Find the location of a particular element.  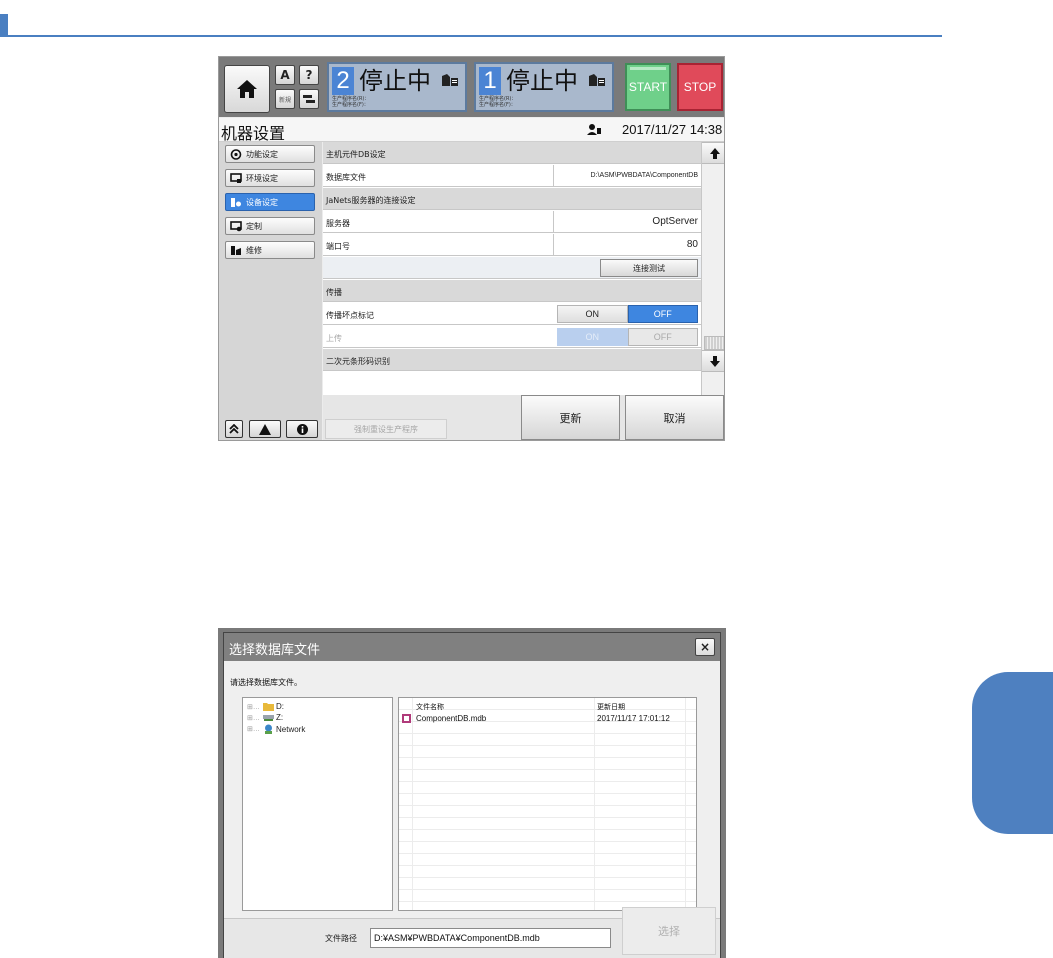

conveyor-button is located at coordinates (309, 99).